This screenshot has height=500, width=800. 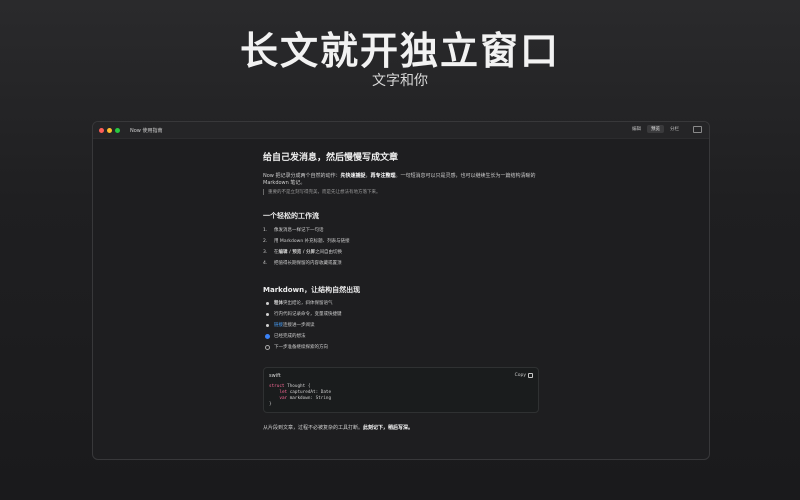 I want to click on list-number: 1., so click(x=265, y=230).